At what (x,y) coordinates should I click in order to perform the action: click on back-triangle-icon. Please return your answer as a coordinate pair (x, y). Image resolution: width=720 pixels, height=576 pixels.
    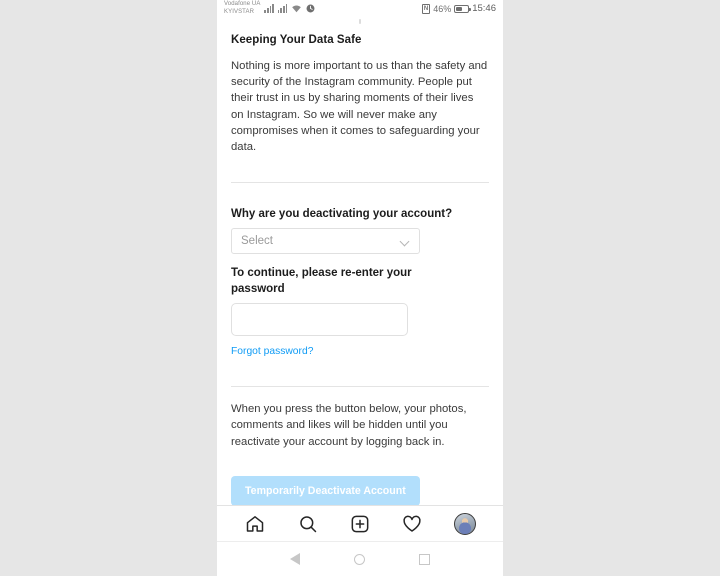
    Looking at the image, I should click on (295, 559).